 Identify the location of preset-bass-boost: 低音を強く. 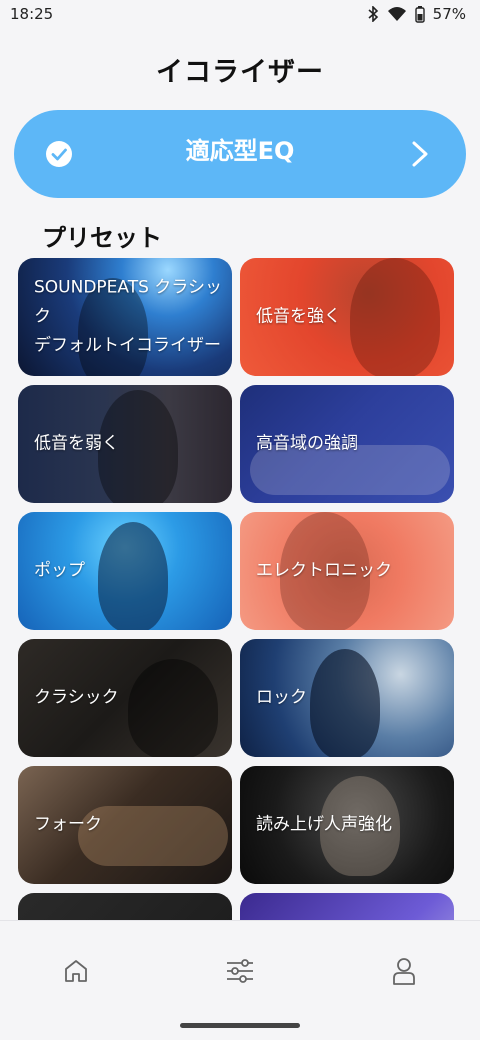
(347, 317).